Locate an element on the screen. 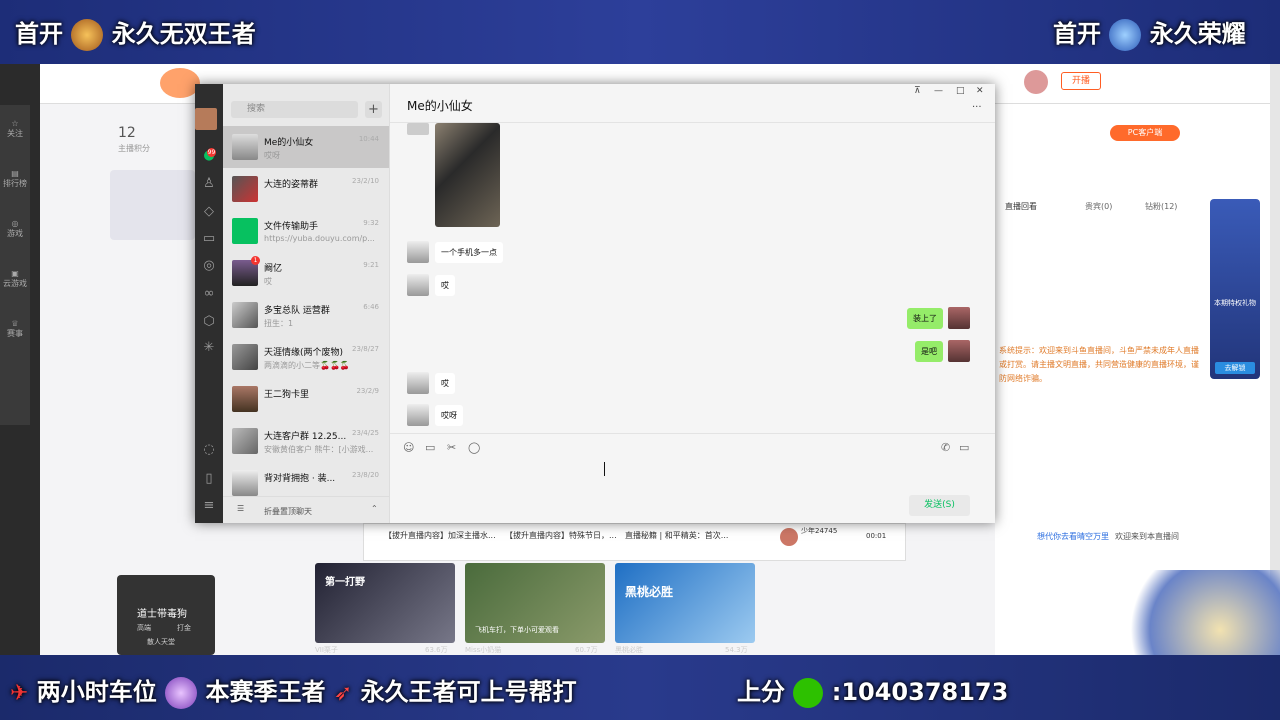 The height and width of the screenshot is (720, 1280). pc-client-button: PC客户端 is located at coordinates (1145, 133).